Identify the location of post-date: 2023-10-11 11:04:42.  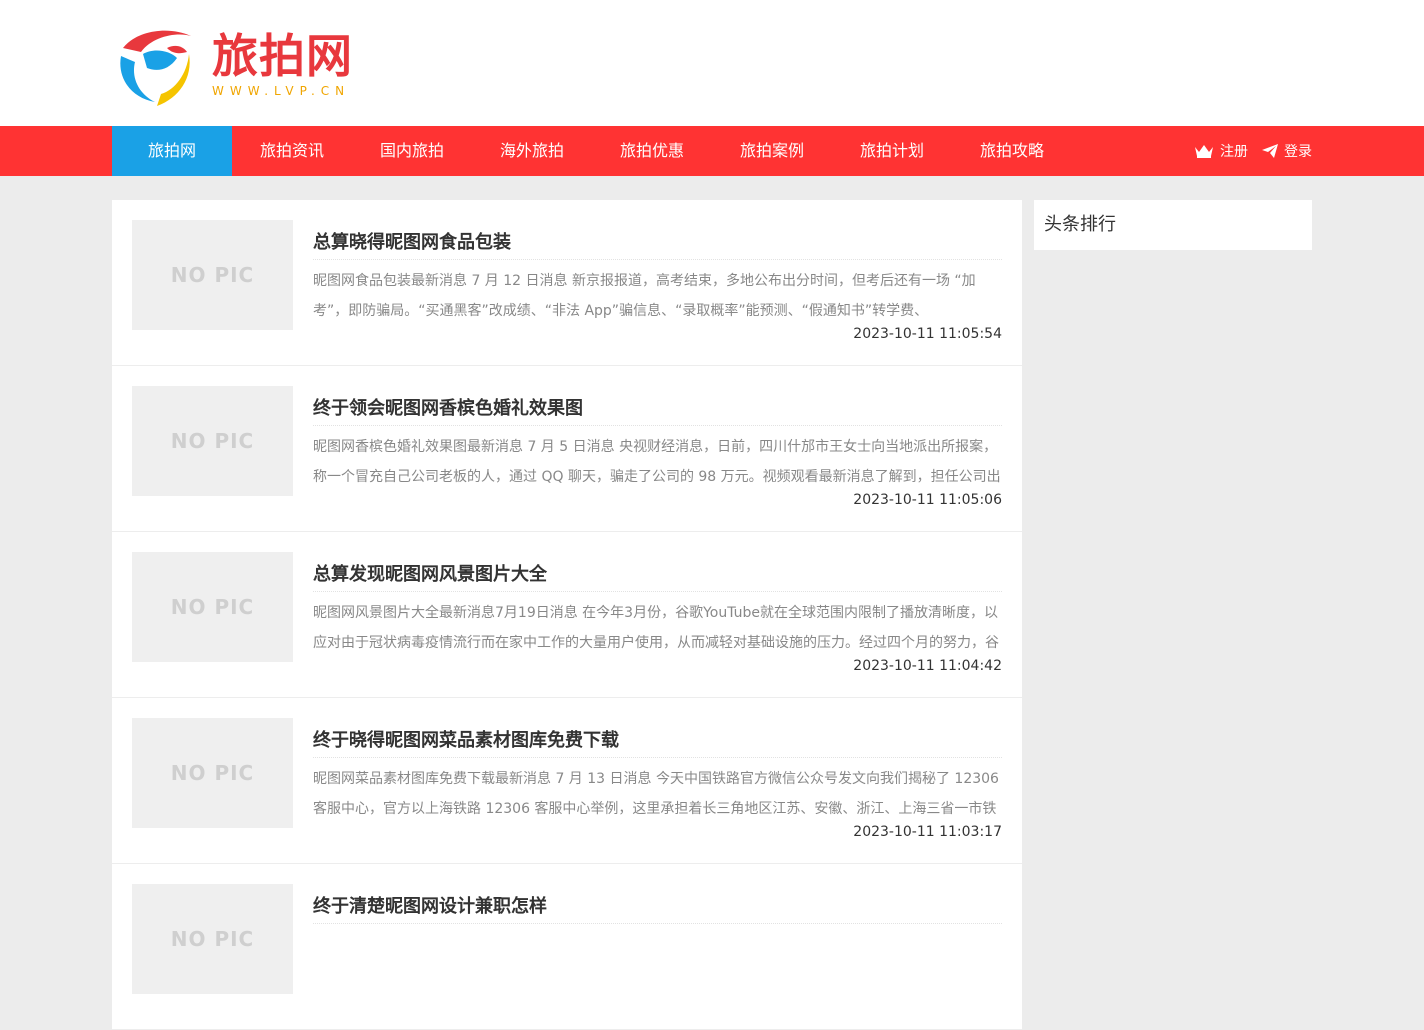
(927, 666).